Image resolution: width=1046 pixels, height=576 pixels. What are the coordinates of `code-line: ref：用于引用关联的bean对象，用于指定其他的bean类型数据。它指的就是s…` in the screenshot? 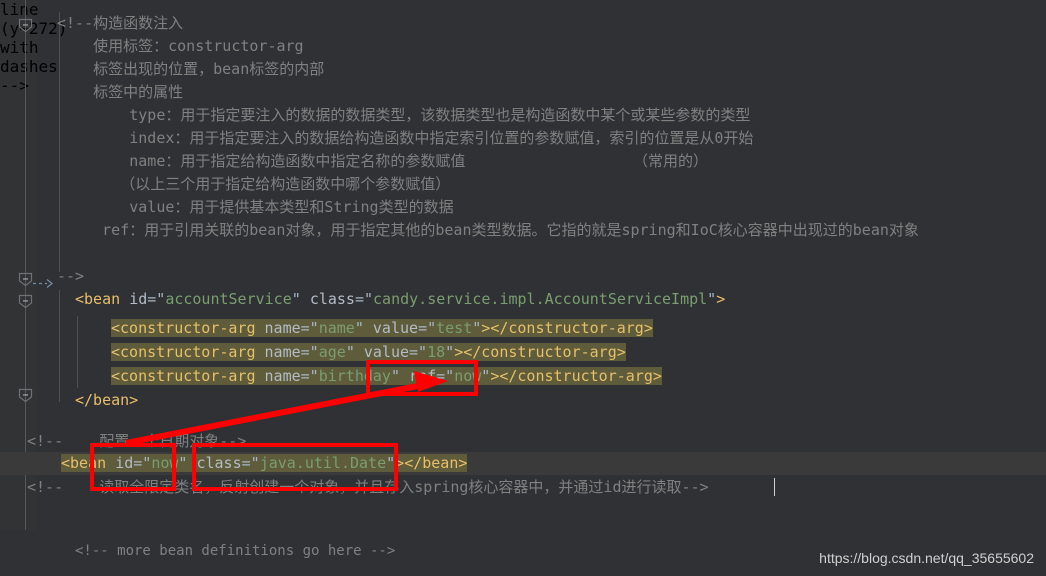 It's located at (488, 230).